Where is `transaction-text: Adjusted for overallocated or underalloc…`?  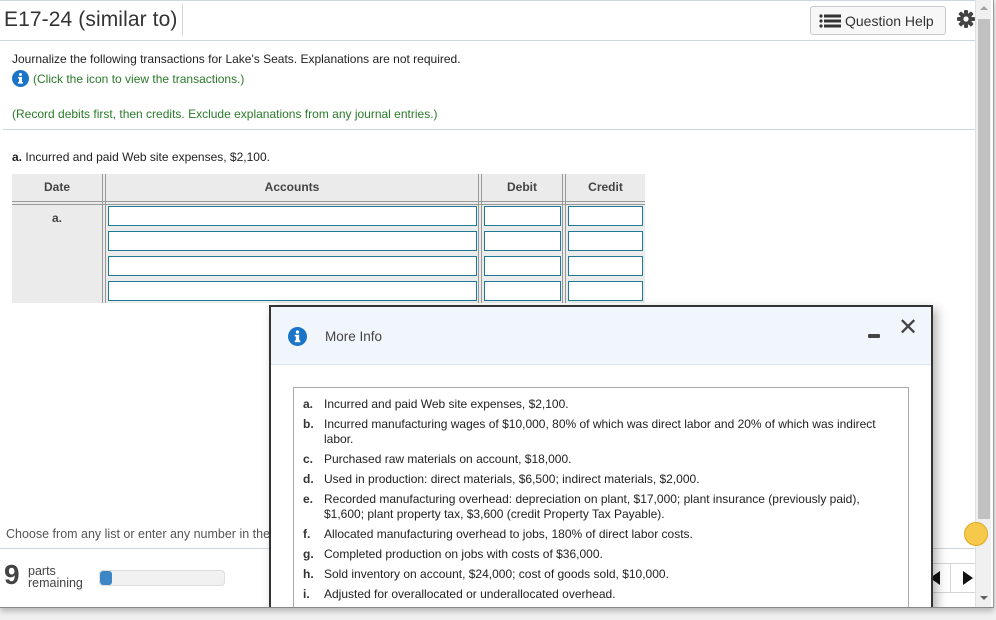
transaction-text: Adjusted for overallocated or underalloc… is located at coordinates (470, 594).